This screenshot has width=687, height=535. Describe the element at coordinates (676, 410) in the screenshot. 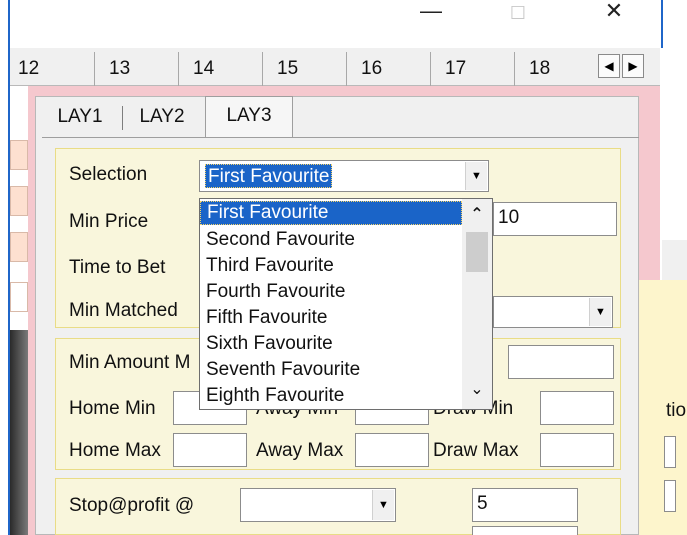

I see `right-label-fragment: tio` at that location.